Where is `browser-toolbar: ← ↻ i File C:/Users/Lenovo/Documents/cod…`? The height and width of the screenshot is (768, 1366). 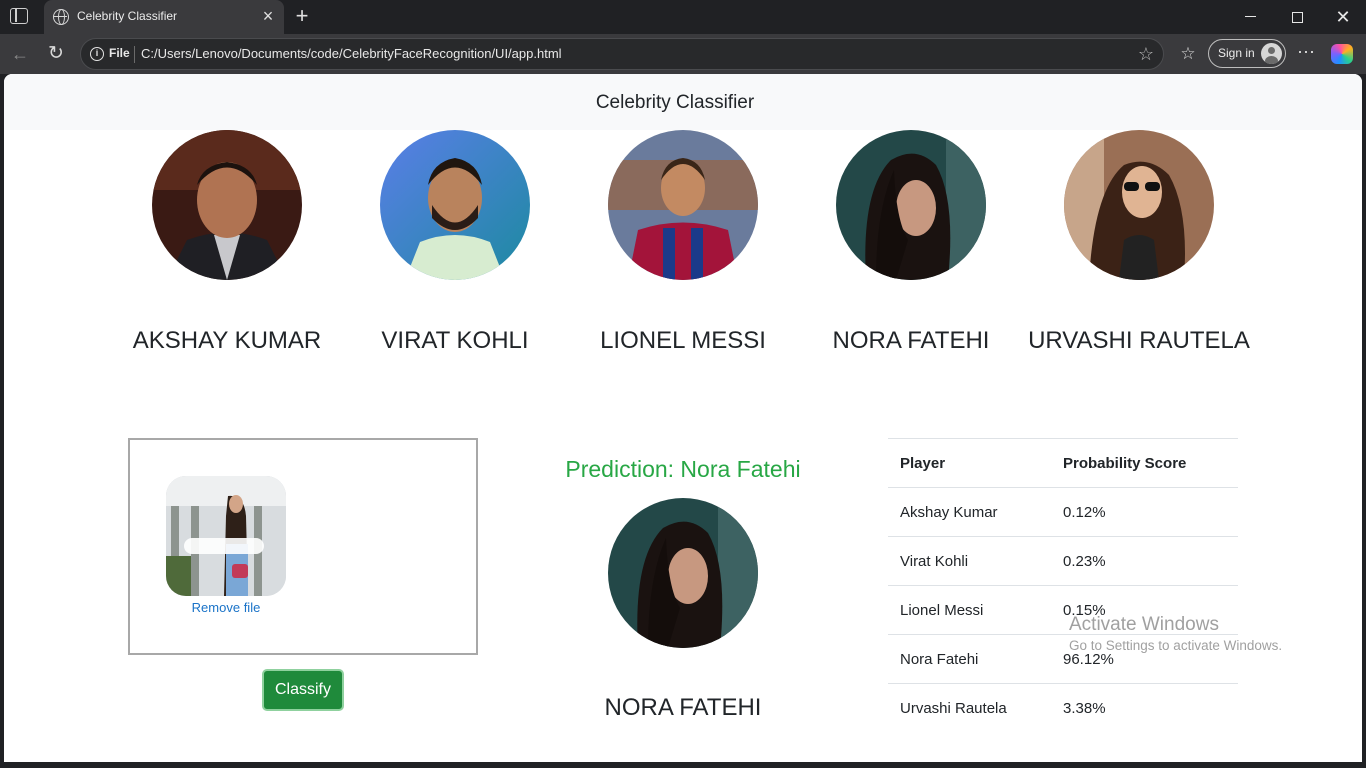 browser-toolbar: ← ↻ i File C:/Users/Lenovo/Documents/cod… is located at coordinates (683, 54).